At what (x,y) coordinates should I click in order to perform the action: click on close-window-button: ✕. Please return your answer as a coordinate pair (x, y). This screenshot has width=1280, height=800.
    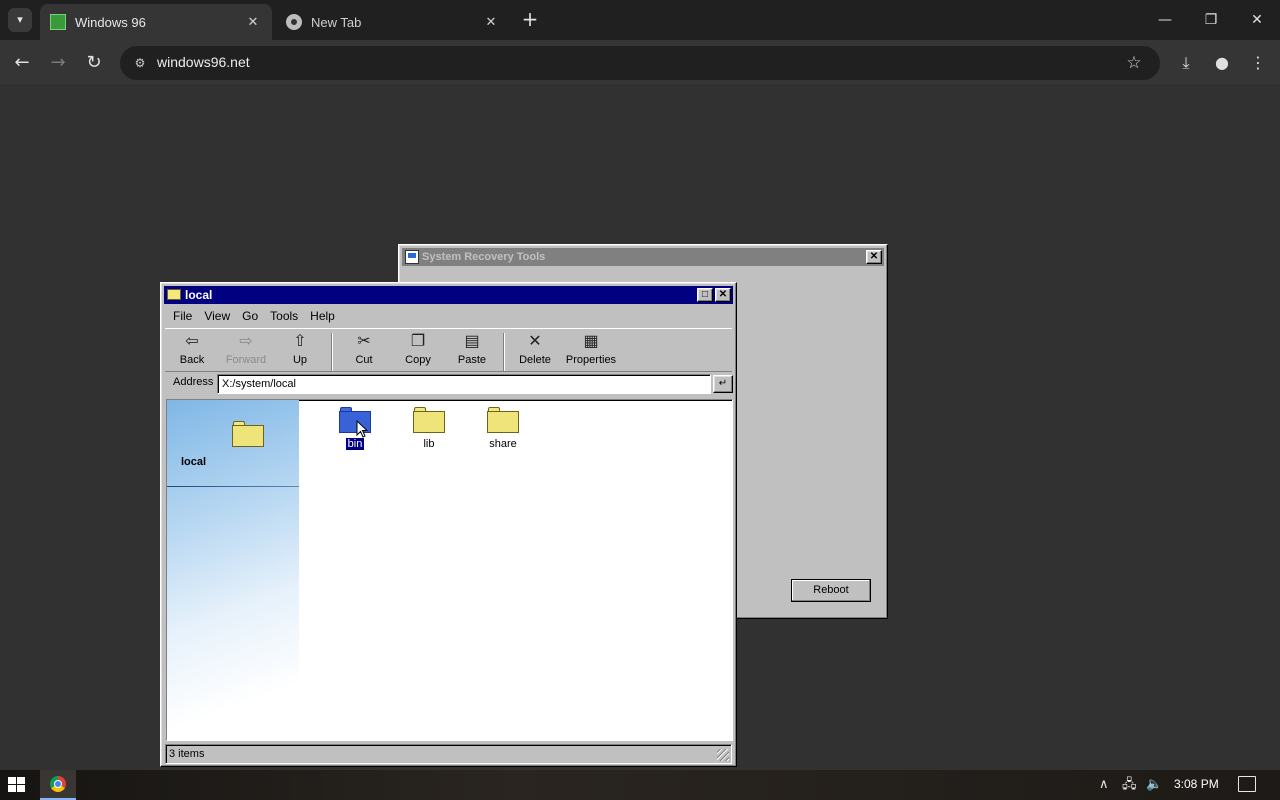
    Looking at the image, I should click on (1257, 20).